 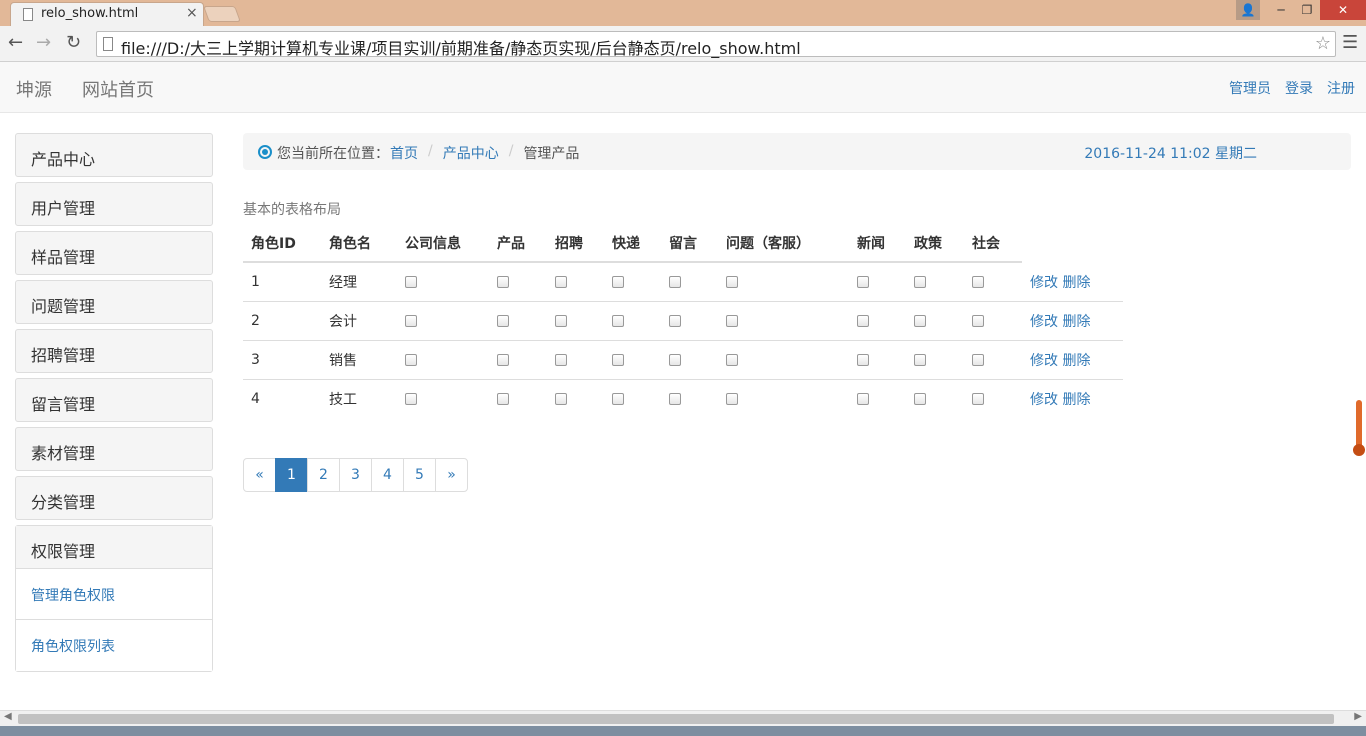 What do you see at coordinates (443, 243) in the screenshot?
I see `col-company-info: 公司信息` at bounding box center [443, 243].